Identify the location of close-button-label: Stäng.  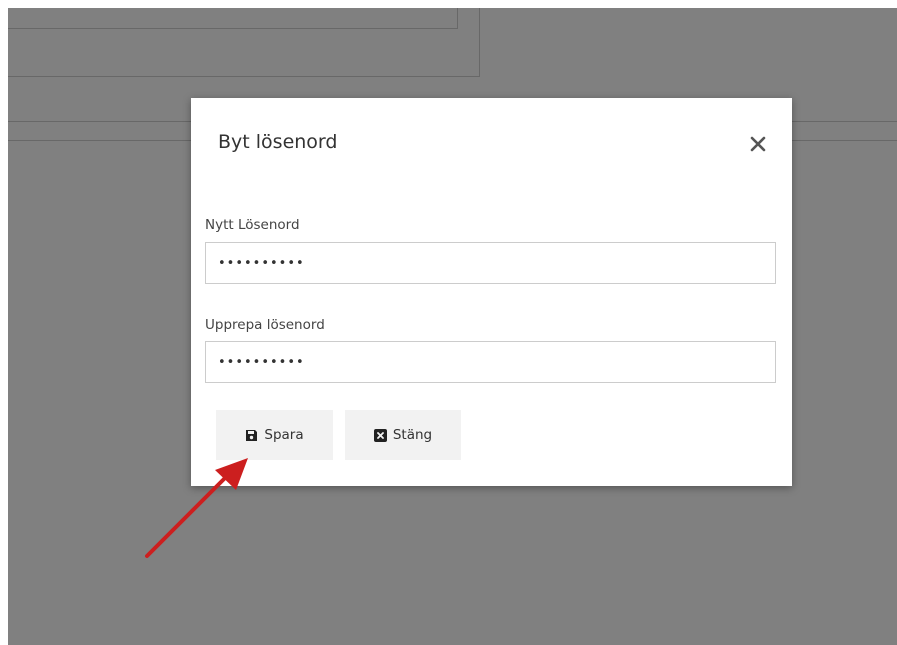
(412, 435).